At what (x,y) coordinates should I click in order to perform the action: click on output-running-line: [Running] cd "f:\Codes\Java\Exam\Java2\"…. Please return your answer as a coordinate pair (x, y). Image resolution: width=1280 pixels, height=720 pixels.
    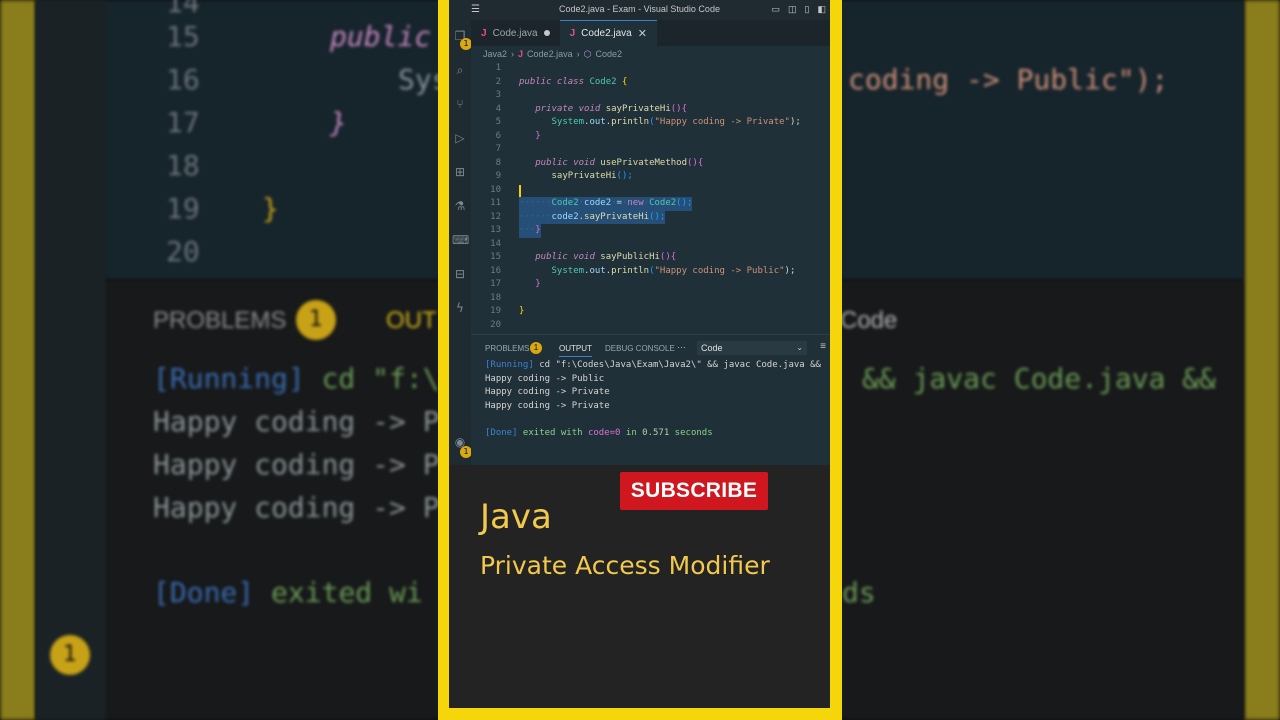
    Looking at the image, I should click on (653, 365).